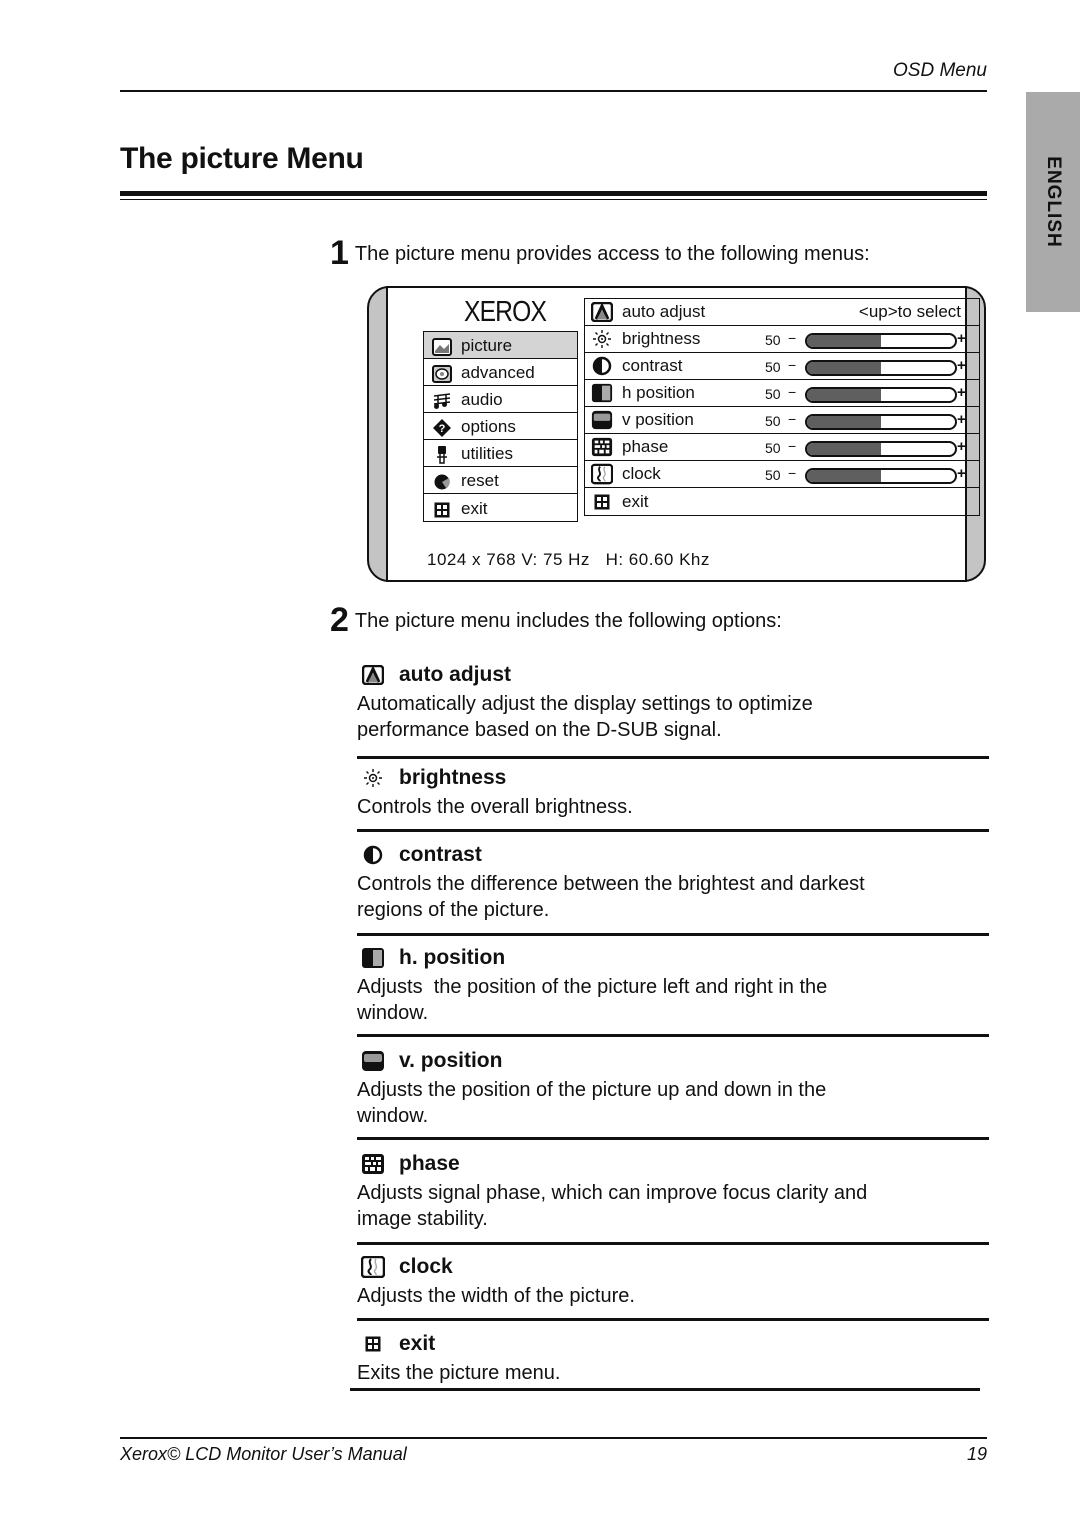 This screenshot has height=1532, width=1080. What do you see at coordinates (658, 419) in the screenshot?
I see `osd-sub-menu-label: v position` at bounding box center [658, 419].